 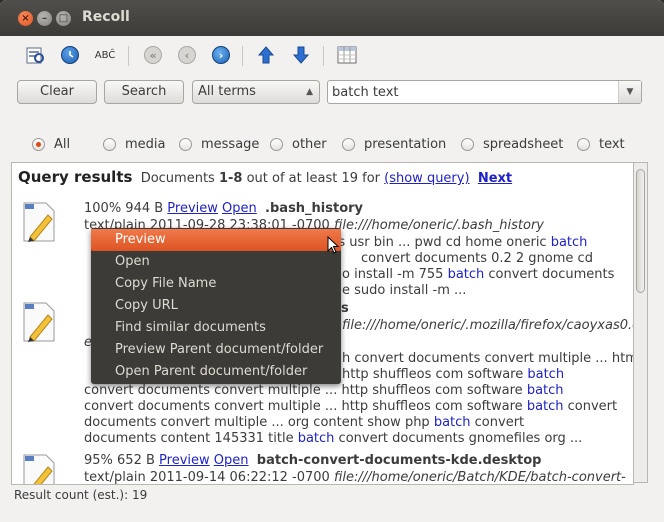 What do you see at coordinates (35, 55) in the screenshot?
I see `search-tool-icon` at bounding box center [35, 55].